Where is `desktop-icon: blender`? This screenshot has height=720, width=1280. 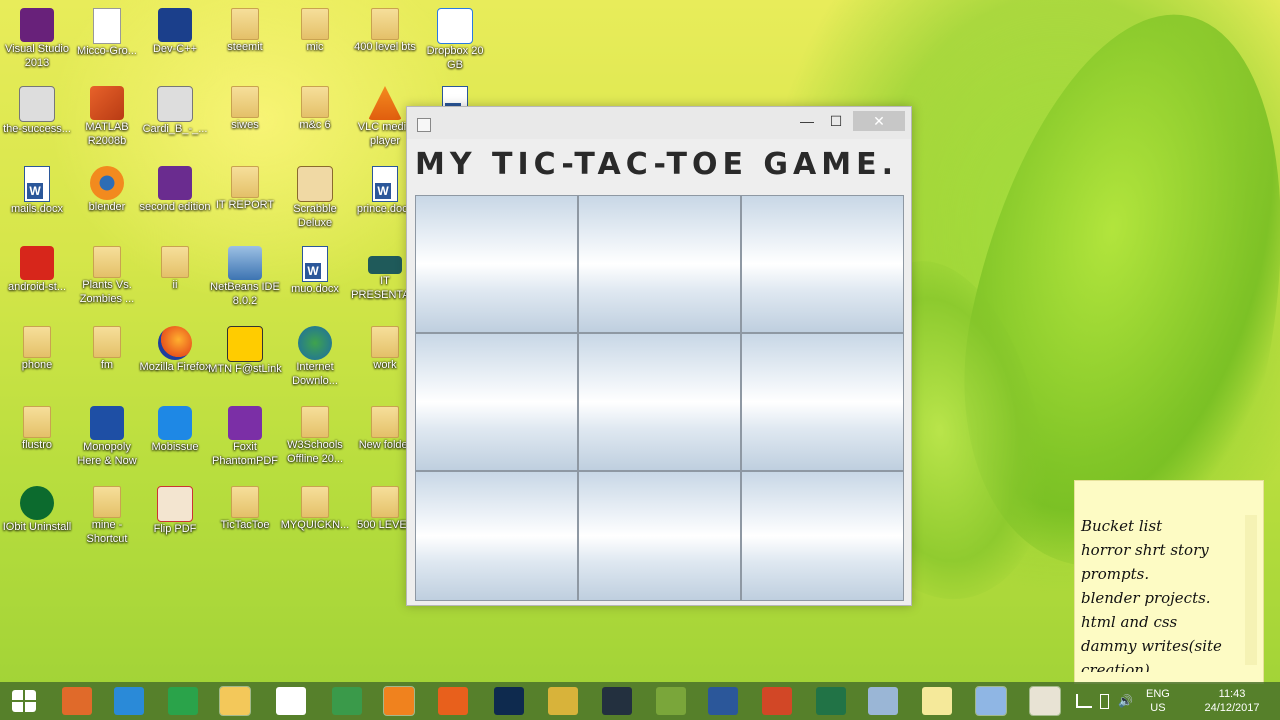 desktop-icon: blender is located at coordinates (107, 190).